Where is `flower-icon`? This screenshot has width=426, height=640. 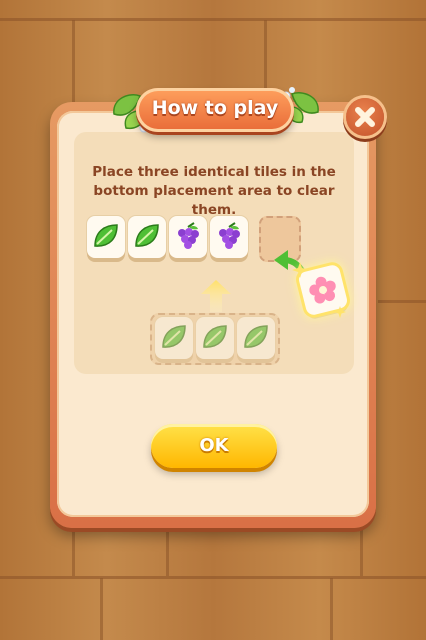 flower-icon is located at coordinates (322, 290).